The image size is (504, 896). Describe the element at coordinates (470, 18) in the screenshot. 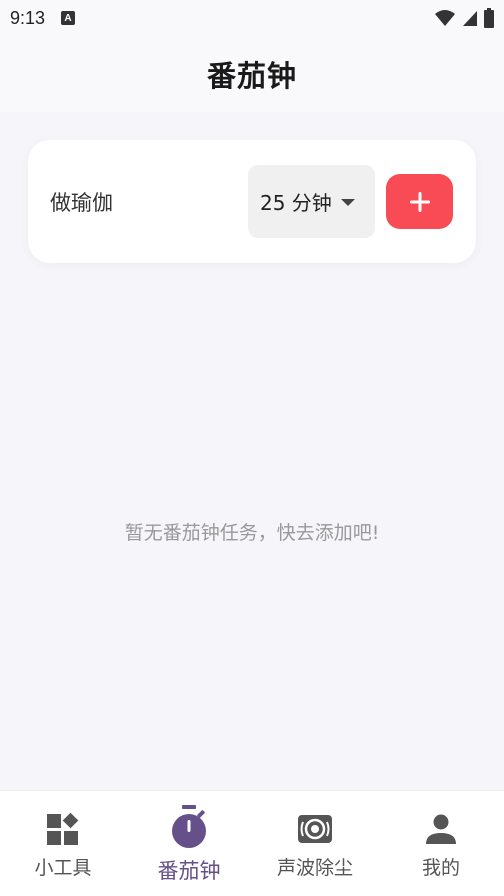

I see `signal-icon` at that location.